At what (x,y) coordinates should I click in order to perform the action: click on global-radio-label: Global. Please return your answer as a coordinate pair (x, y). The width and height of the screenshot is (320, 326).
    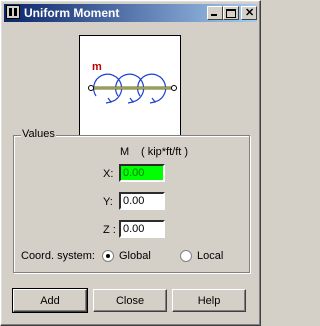
    Looking at the image, I should click on (135, 256).